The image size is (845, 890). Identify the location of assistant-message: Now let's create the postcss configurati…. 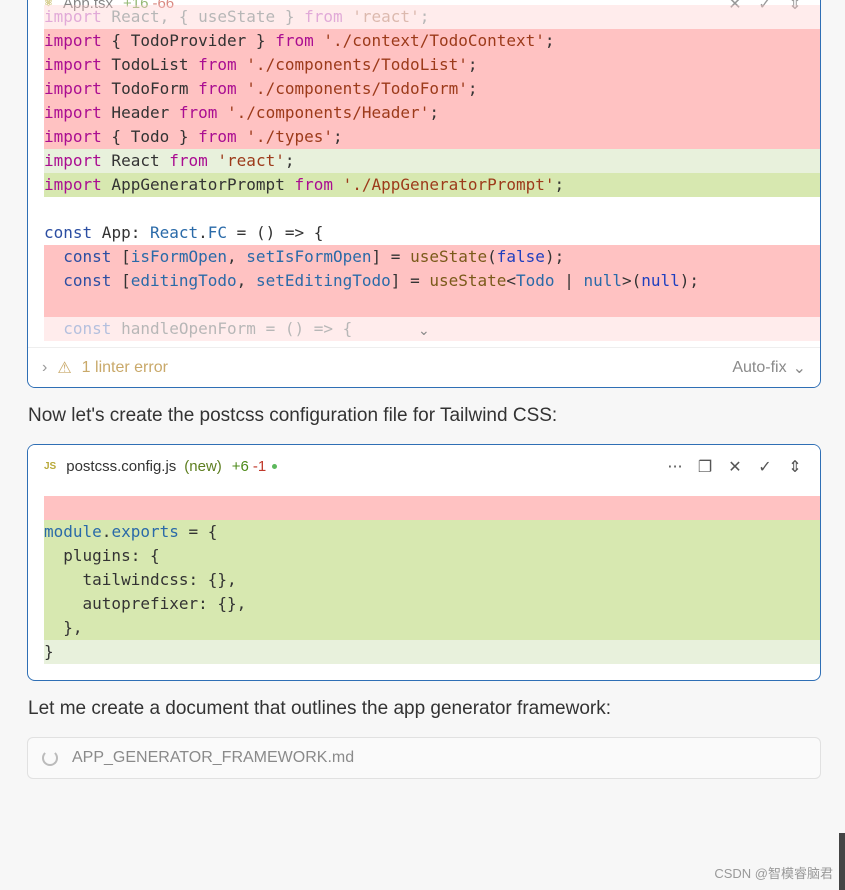
(293, 415).